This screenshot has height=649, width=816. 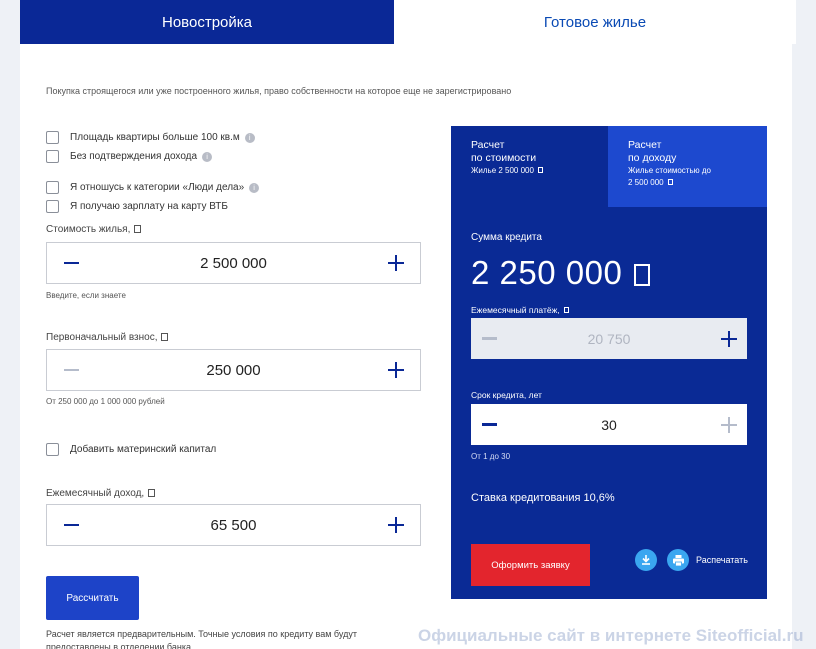 I want to click on income-value: 65 500, so click(x=234, y=525).